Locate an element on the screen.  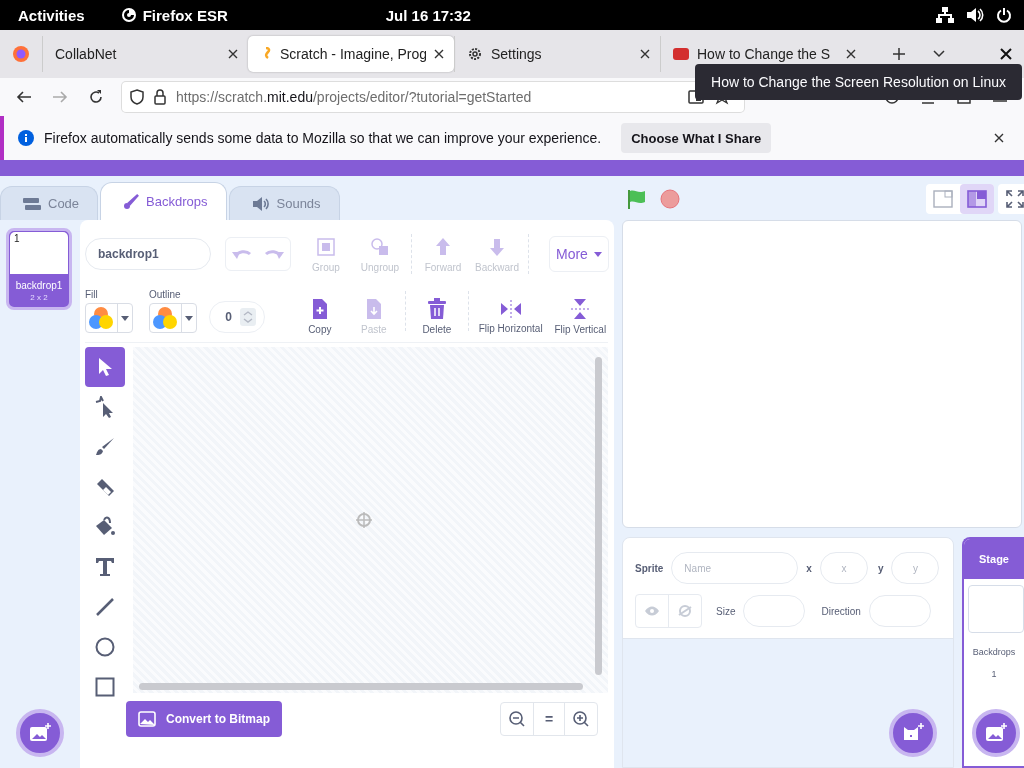
edit-action-button: Copy is located at coordinates (319, 316).